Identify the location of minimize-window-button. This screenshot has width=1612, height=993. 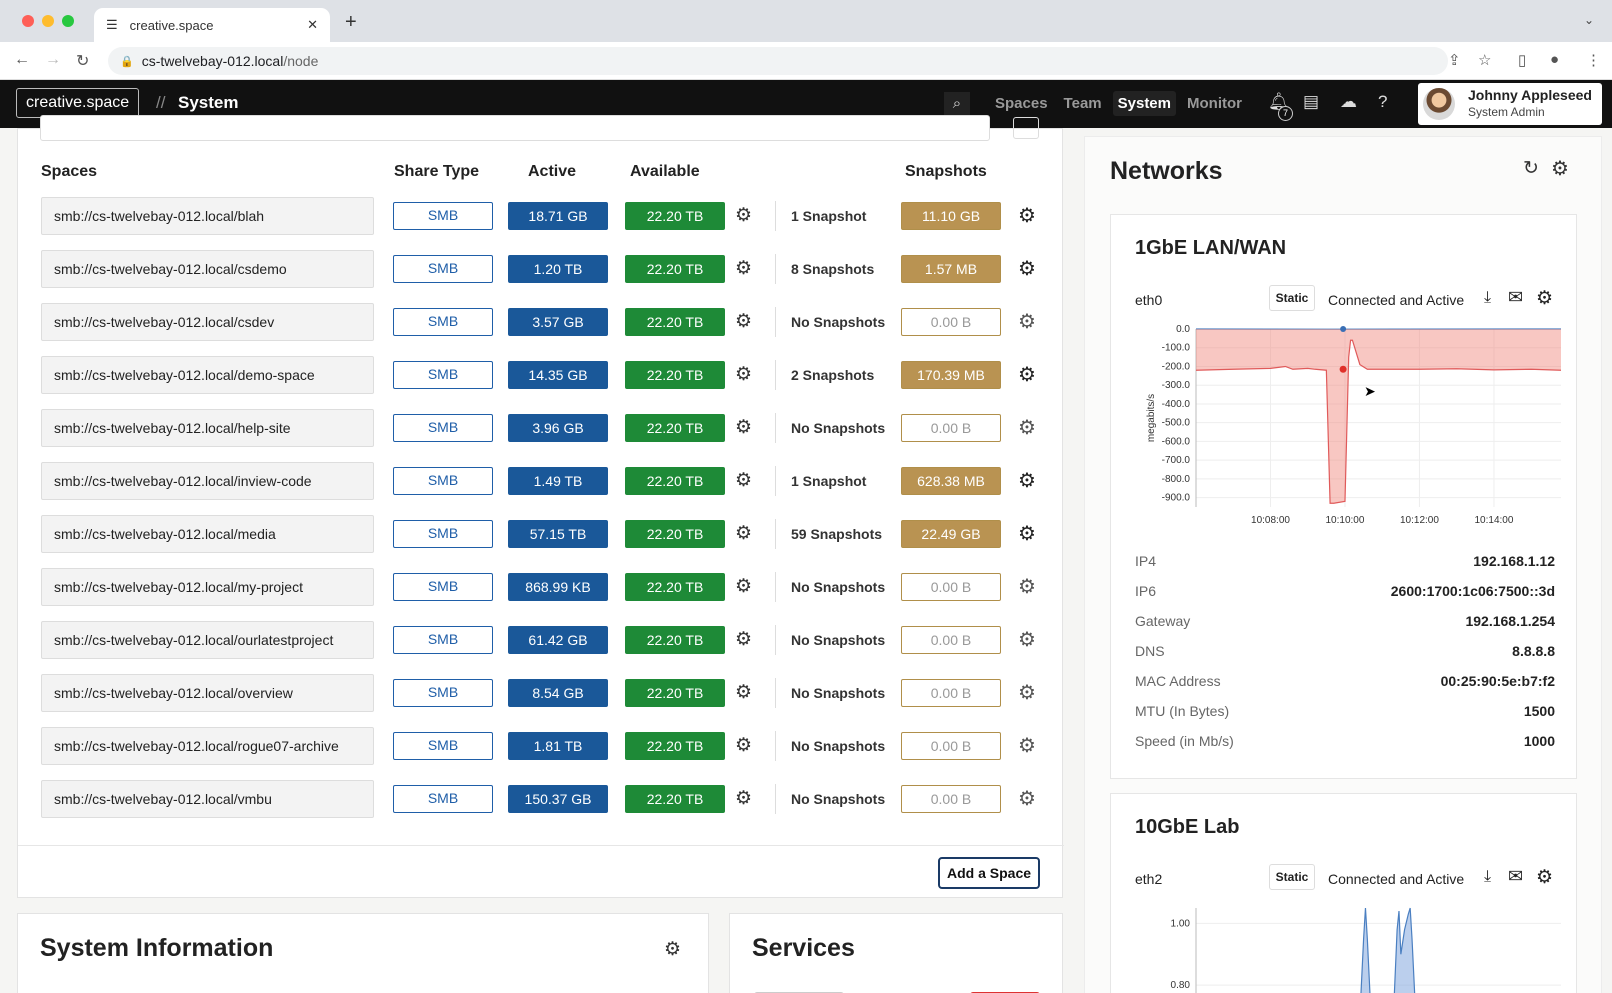
(48, 21).